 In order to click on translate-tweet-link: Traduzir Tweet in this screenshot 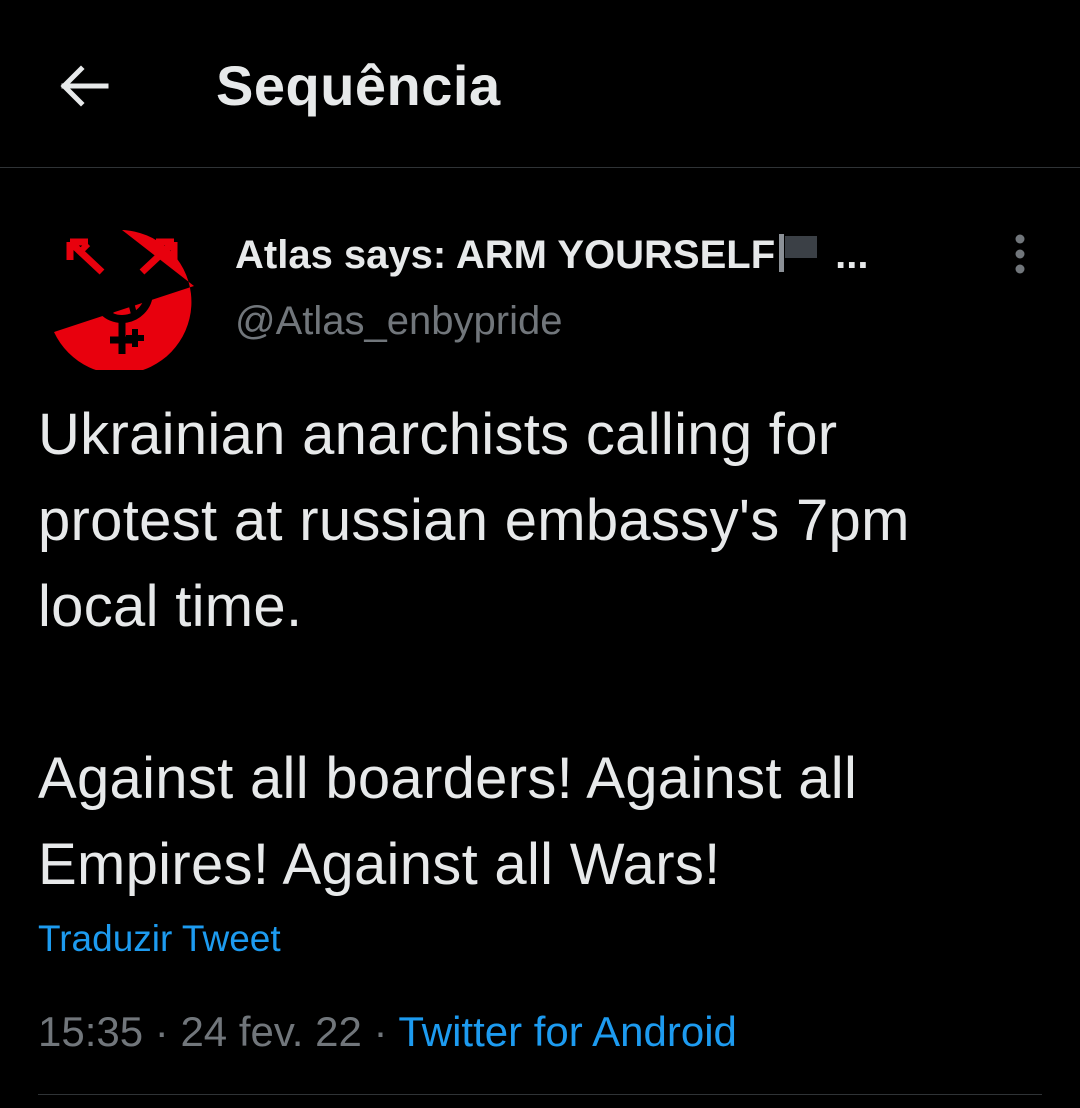, I will do `click(159, 939)`.